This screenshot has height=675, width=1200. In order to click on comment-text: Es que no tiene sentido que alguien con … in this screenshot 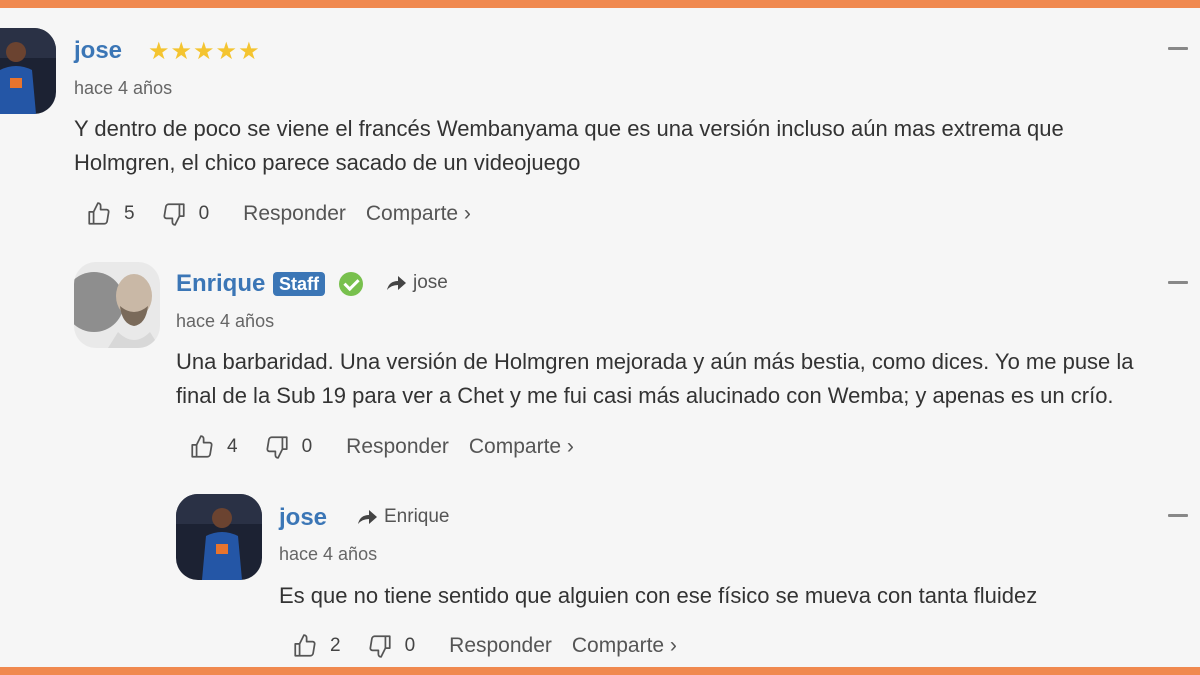, I will do `click(658, 596)`.